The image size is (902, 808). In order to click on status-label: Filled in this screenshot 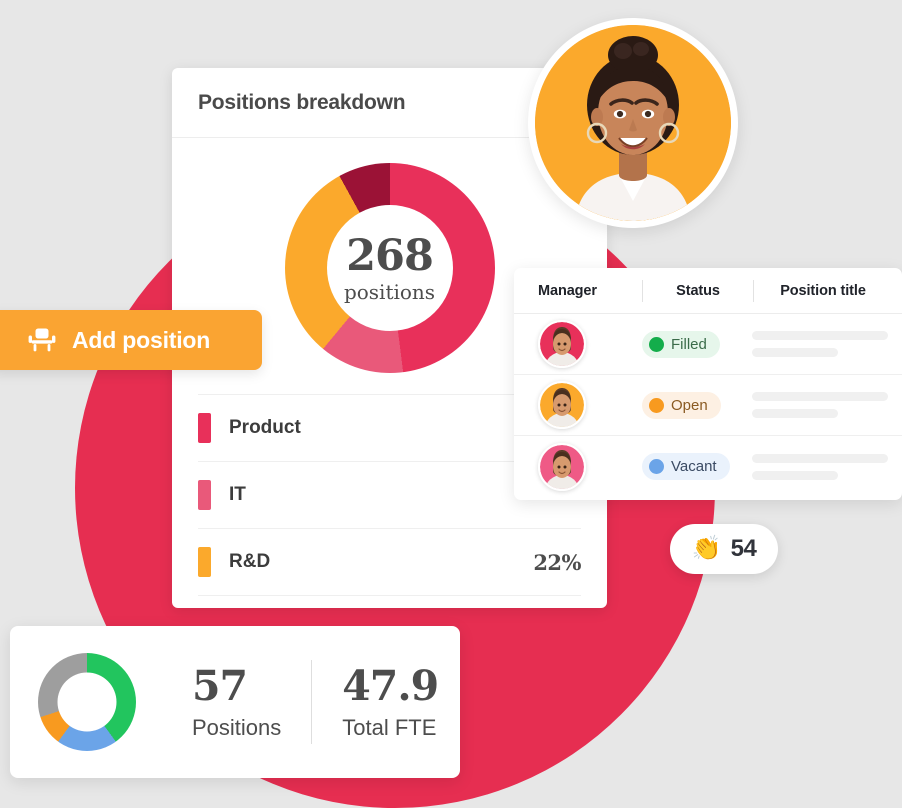, I will do `click(689, 344)`.